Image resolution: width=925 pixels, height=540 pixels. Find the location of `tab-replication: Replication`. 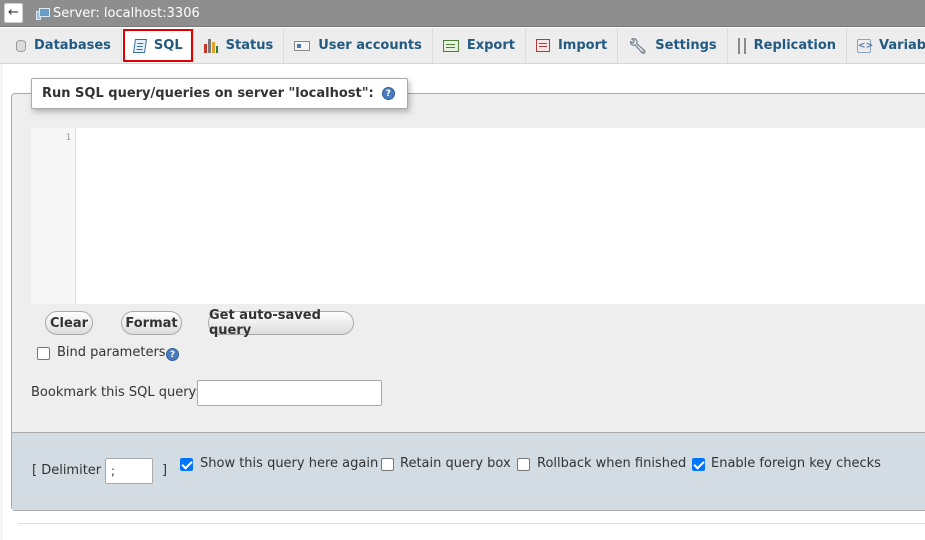

tab-replication: Replication is located at coordinates (788, 45).